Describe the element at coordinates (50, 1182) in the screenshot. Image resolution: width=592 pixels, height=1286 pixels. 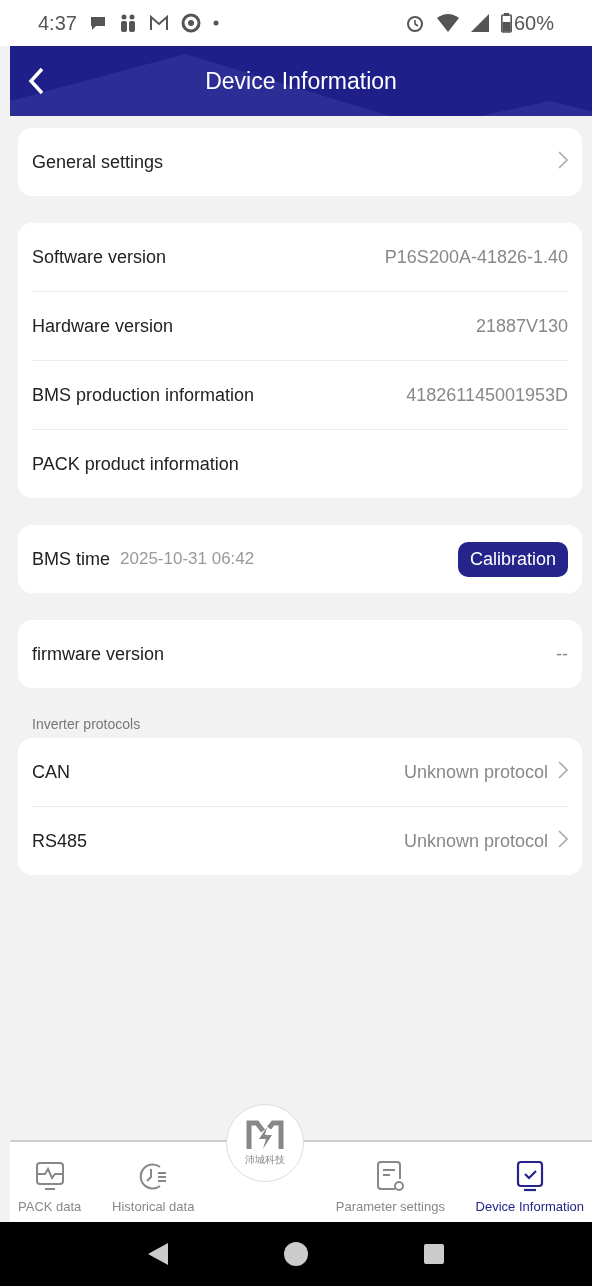
I see `nav-tab: PACK data` at that location.